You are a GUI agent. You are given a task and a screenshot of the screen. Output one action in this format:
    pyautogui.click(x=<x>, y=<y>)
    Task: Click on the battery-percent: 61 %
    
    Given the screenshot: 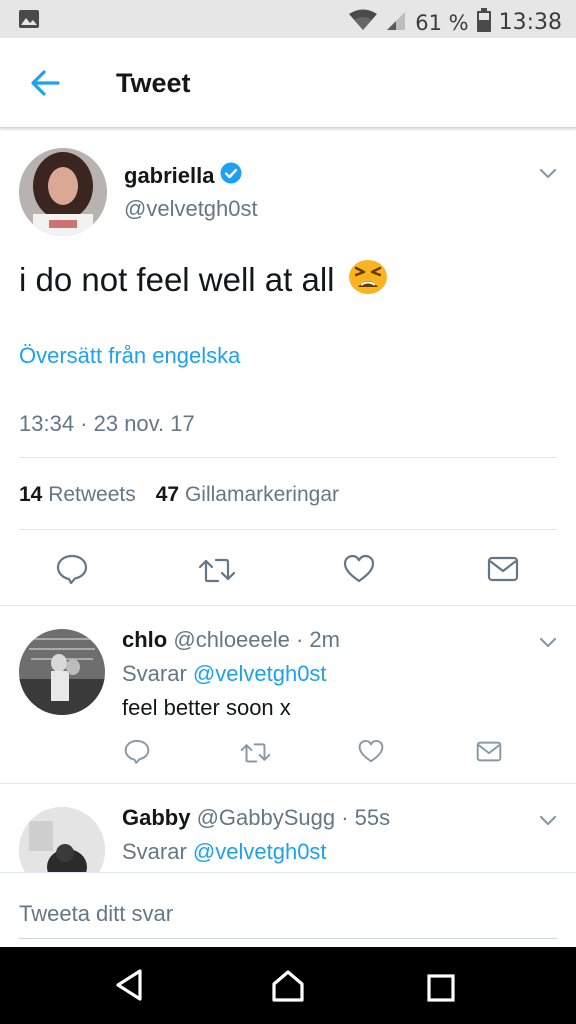 What is the action you would take?
    pyautogui.click(x=442, y=22)
    